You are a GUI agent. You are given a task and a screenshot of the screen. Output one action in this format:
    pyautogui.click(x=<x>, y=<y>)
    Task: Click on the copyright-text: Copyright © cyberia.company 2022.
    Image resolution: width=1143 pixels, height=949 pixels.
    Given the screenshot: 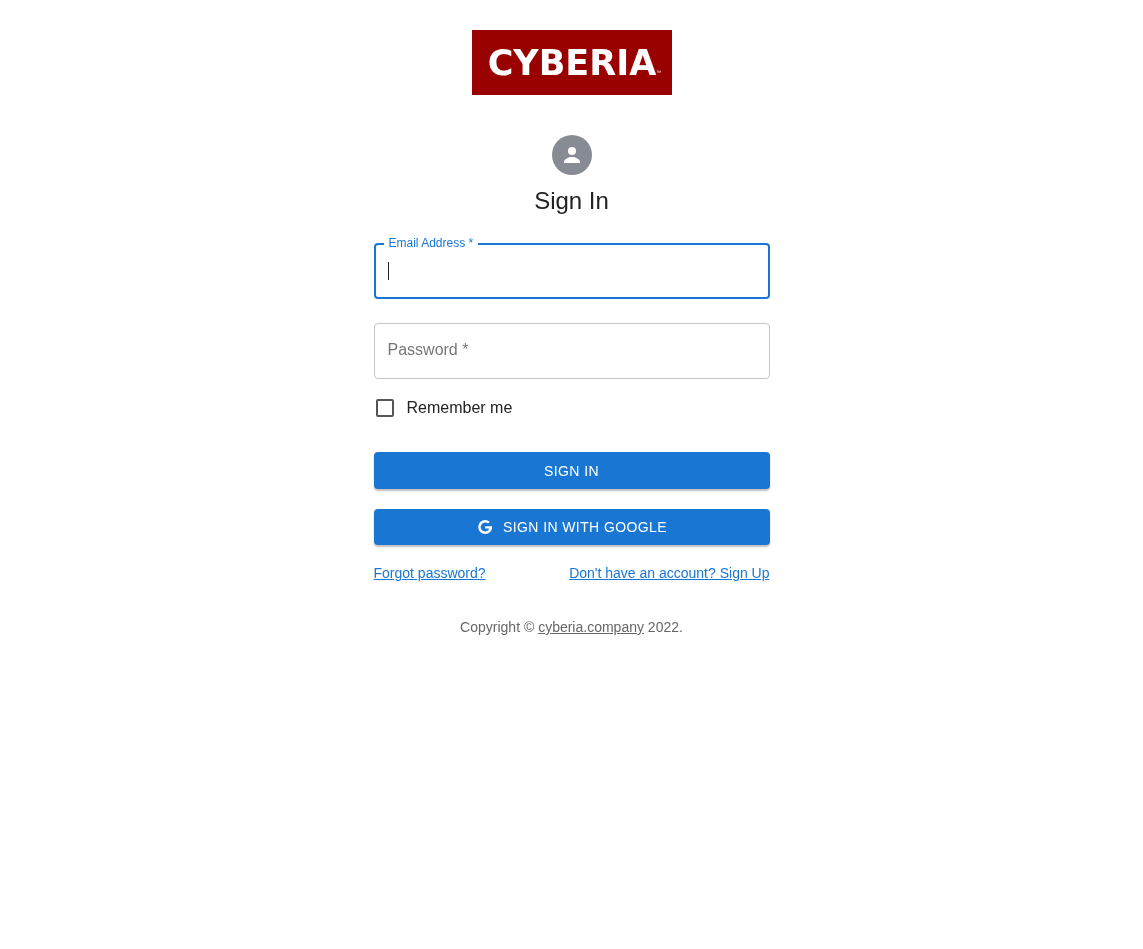 What is the action you would take?
    pyautogui.click(x=571, y=627)
    